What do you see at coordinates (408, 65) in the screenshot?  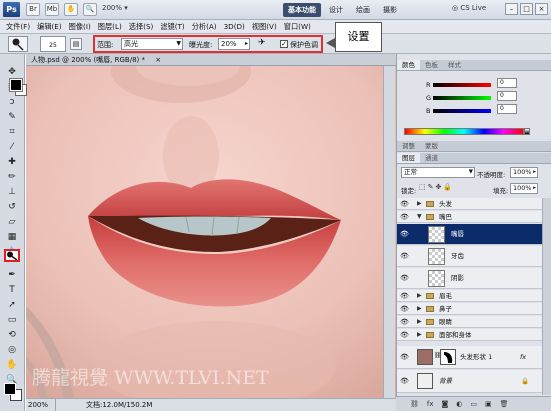 I see `tab-color: 颜色` at bounding box center [408, 65].